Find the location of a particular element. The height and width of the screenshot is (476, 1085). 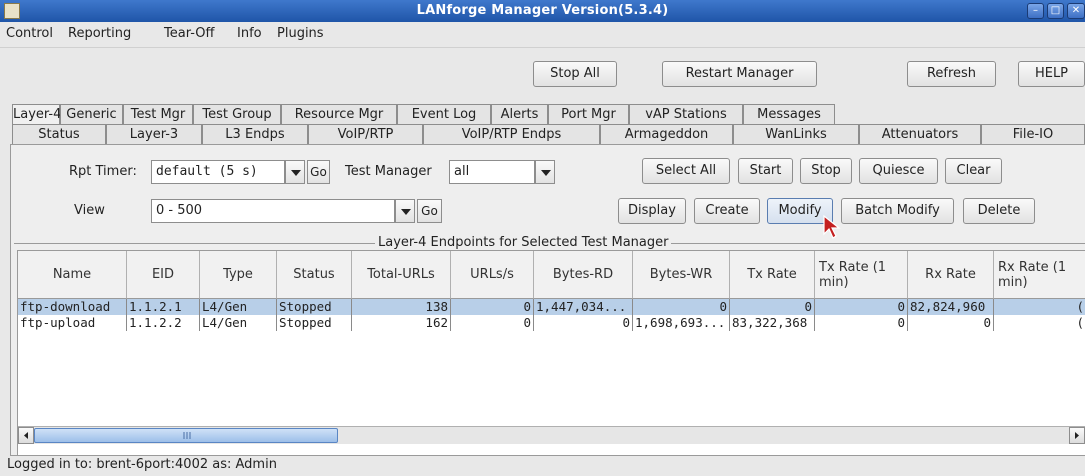

cell-name: ftp-download is located at coordinates (72, 307).